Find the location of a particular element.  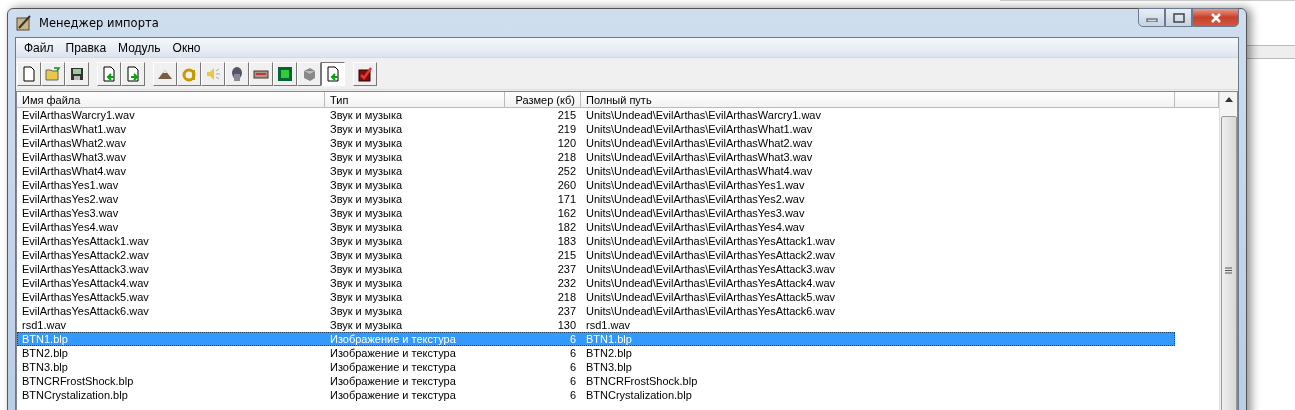

table-cell-text: 232 is located at coordinates (566, 283).